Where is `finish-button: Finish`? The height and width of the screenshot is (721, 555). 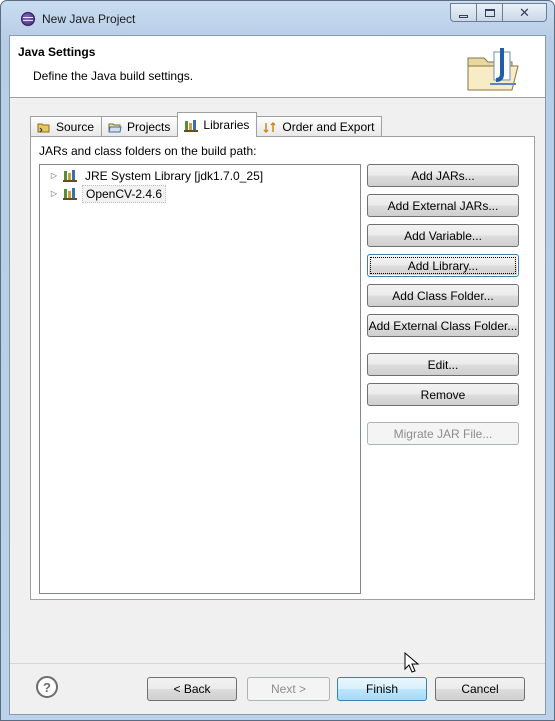 finish-button: Finish is located at coordinates (382, 689).